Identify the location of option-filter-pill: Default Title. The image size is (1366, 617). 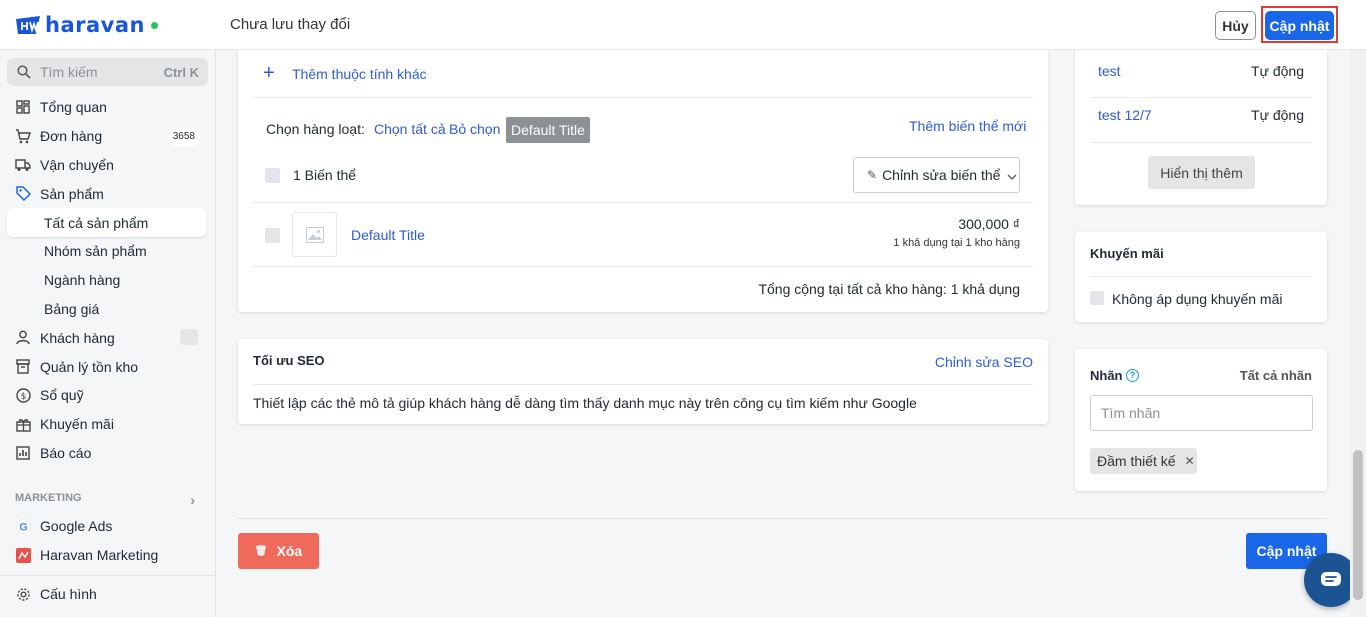
(548, 130).